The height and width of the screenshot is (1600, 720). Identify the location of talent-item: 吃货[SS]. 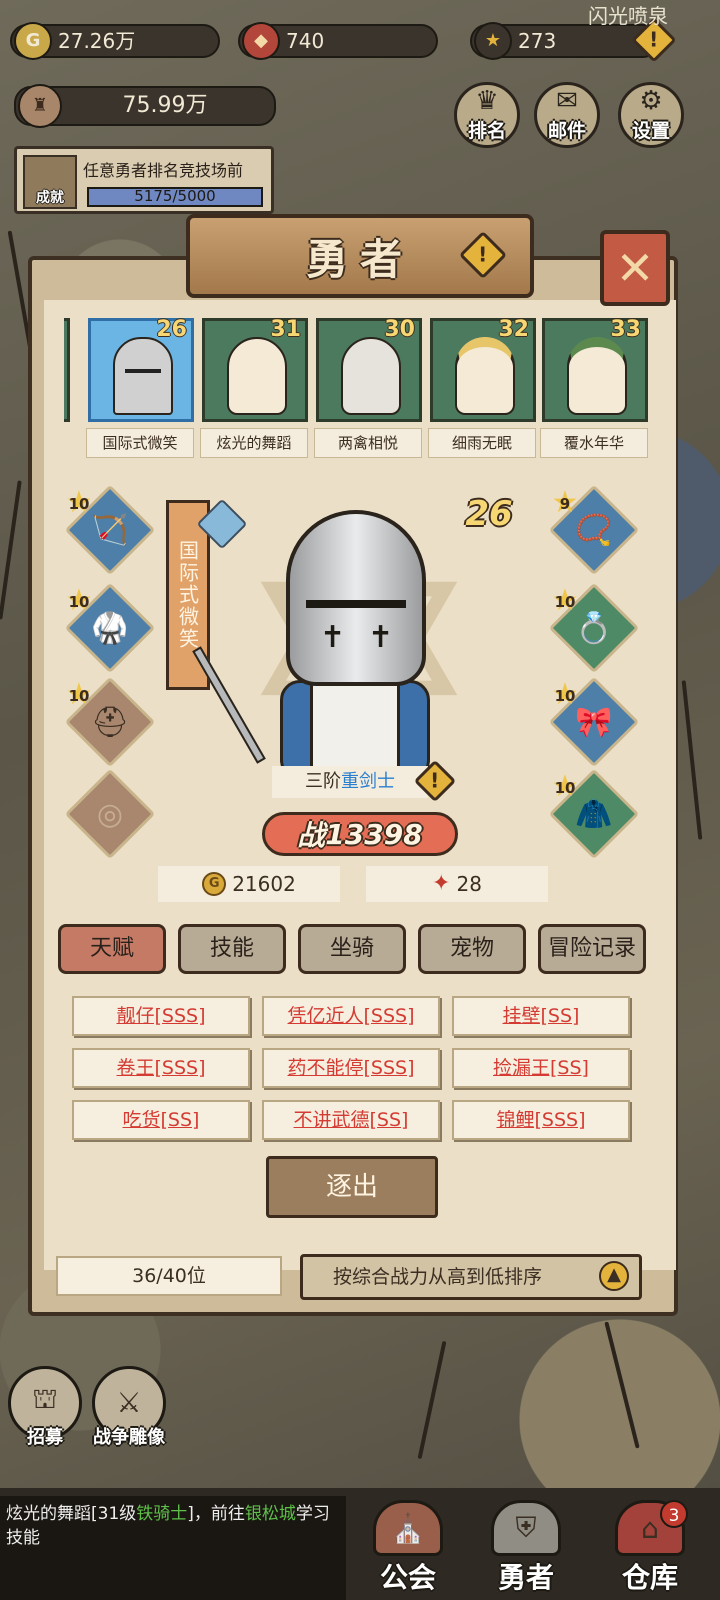
(161, 1120).